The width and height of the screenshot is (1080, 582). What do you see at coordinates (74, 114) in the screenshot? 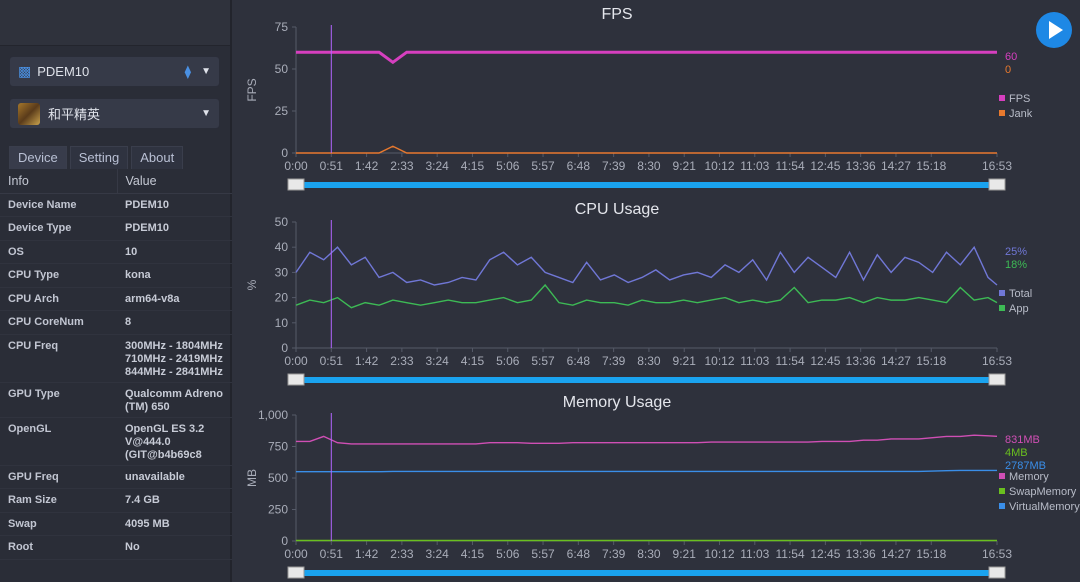
I see `app-select-label: 和平精英` at bounding box center [74, 114].